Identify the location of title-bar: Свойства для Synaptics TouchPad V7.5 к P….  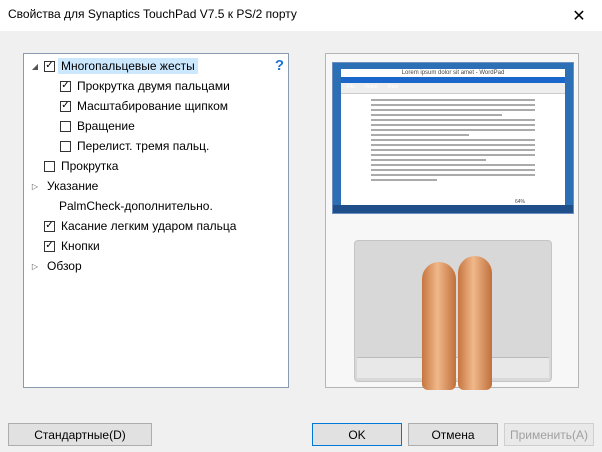
(301, 15).